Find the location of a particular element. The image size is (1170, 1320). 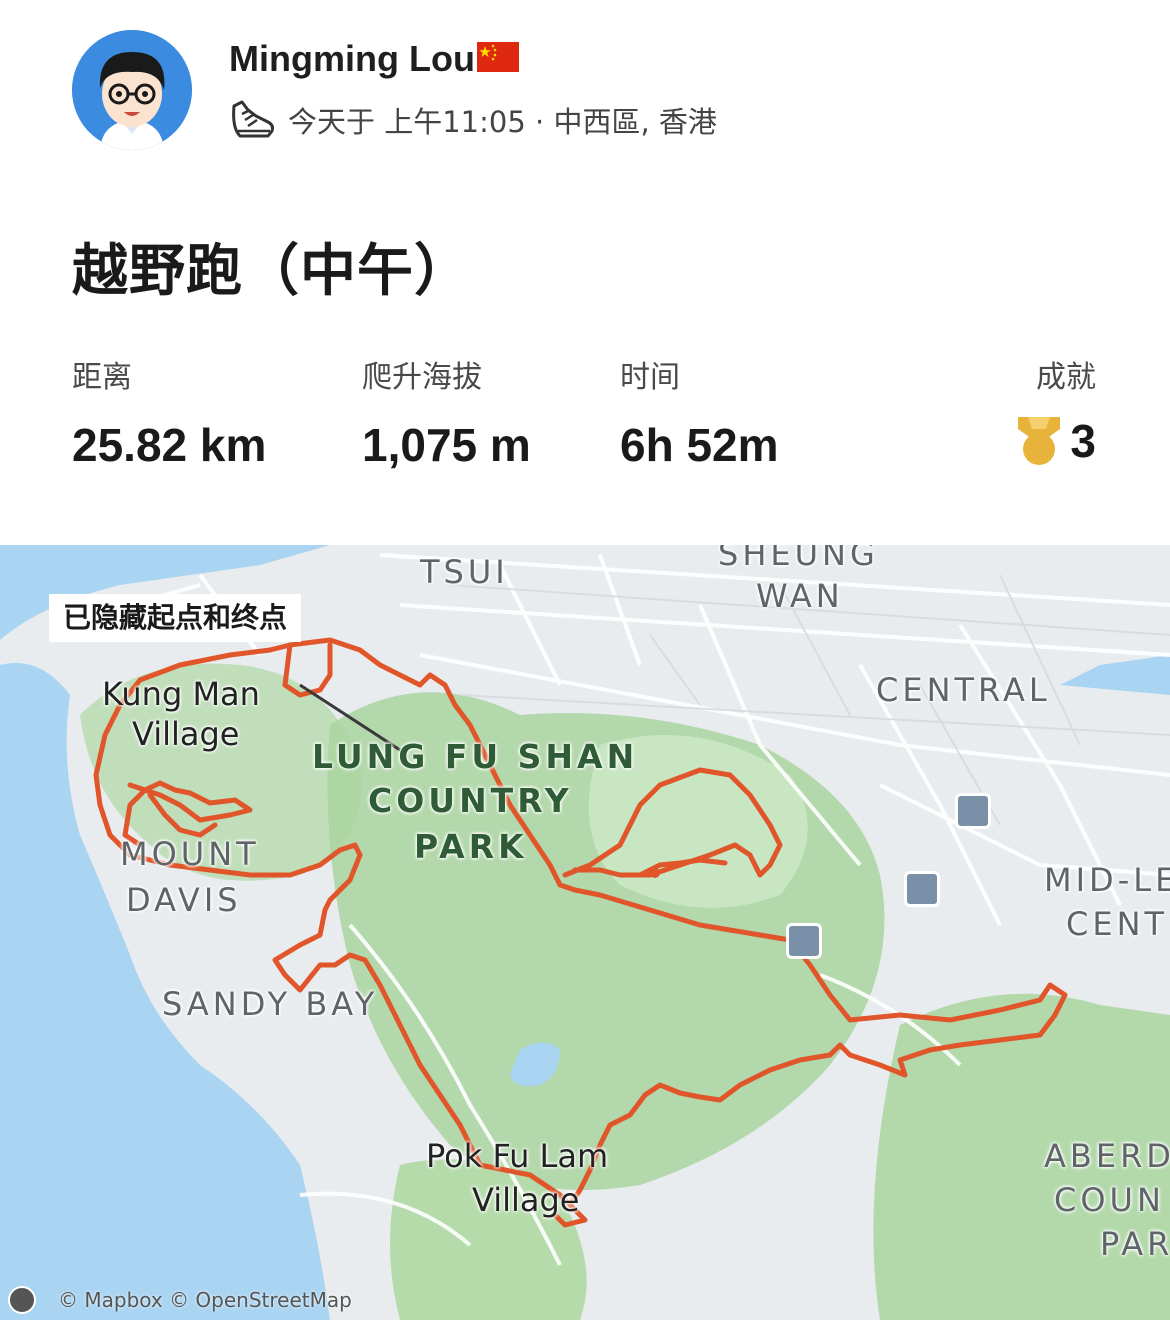

stat-time: 时间 6h 52m is located at coordinates (699, 412).